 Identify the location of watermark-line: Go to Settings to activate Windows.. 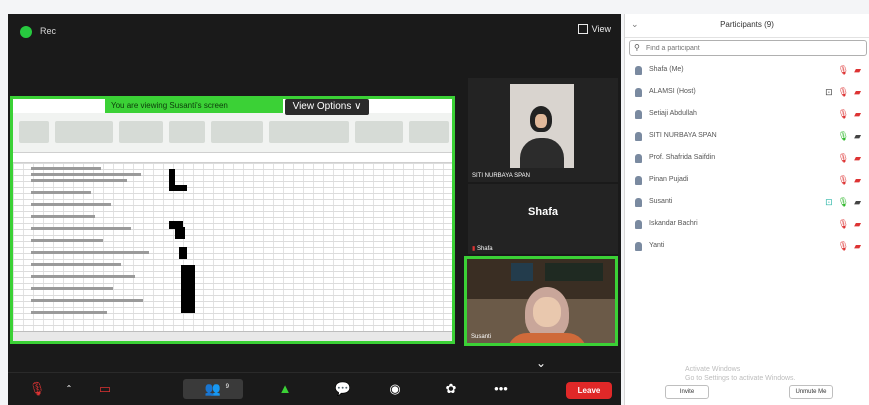
(740, 378).